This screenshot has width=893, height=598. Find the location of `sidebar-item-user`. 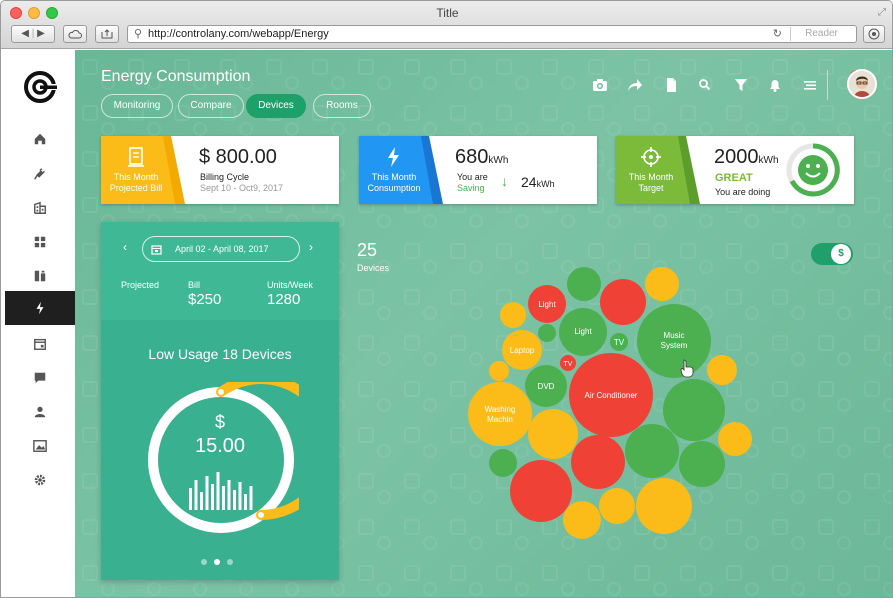

sidebar-item-user is located at coordinates (40, 412).